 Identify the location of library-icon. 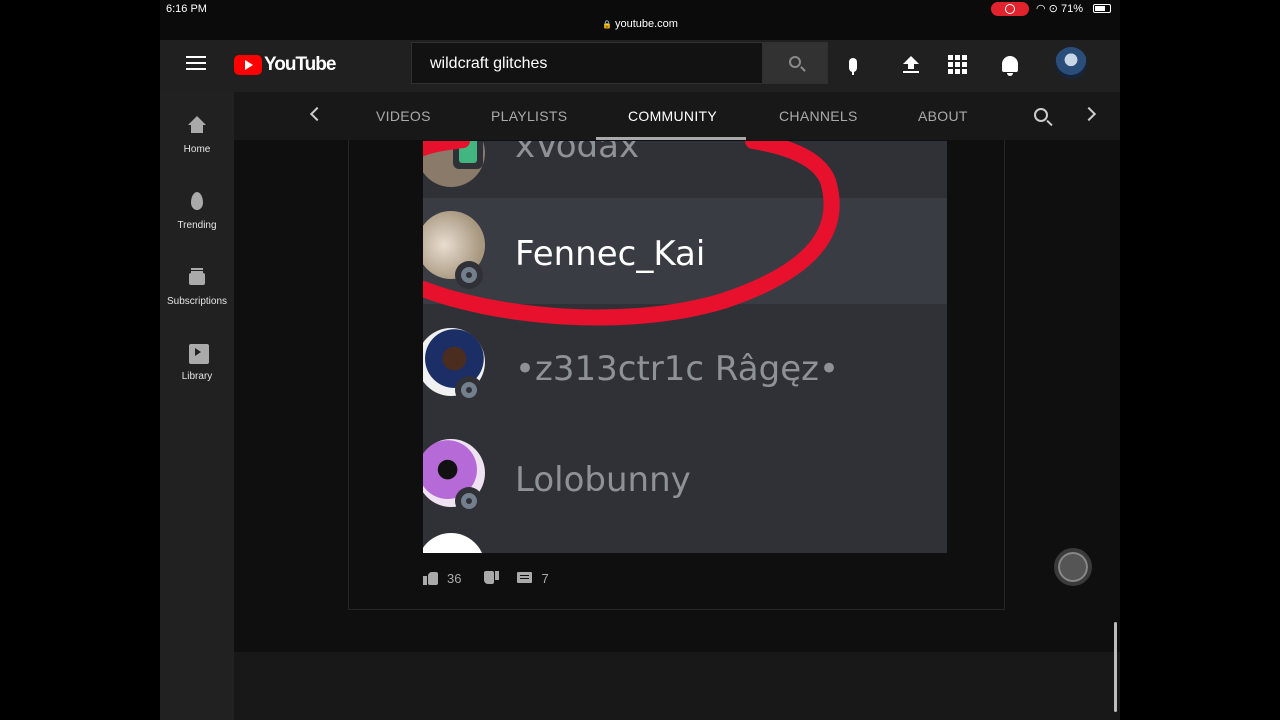
(197, 353).